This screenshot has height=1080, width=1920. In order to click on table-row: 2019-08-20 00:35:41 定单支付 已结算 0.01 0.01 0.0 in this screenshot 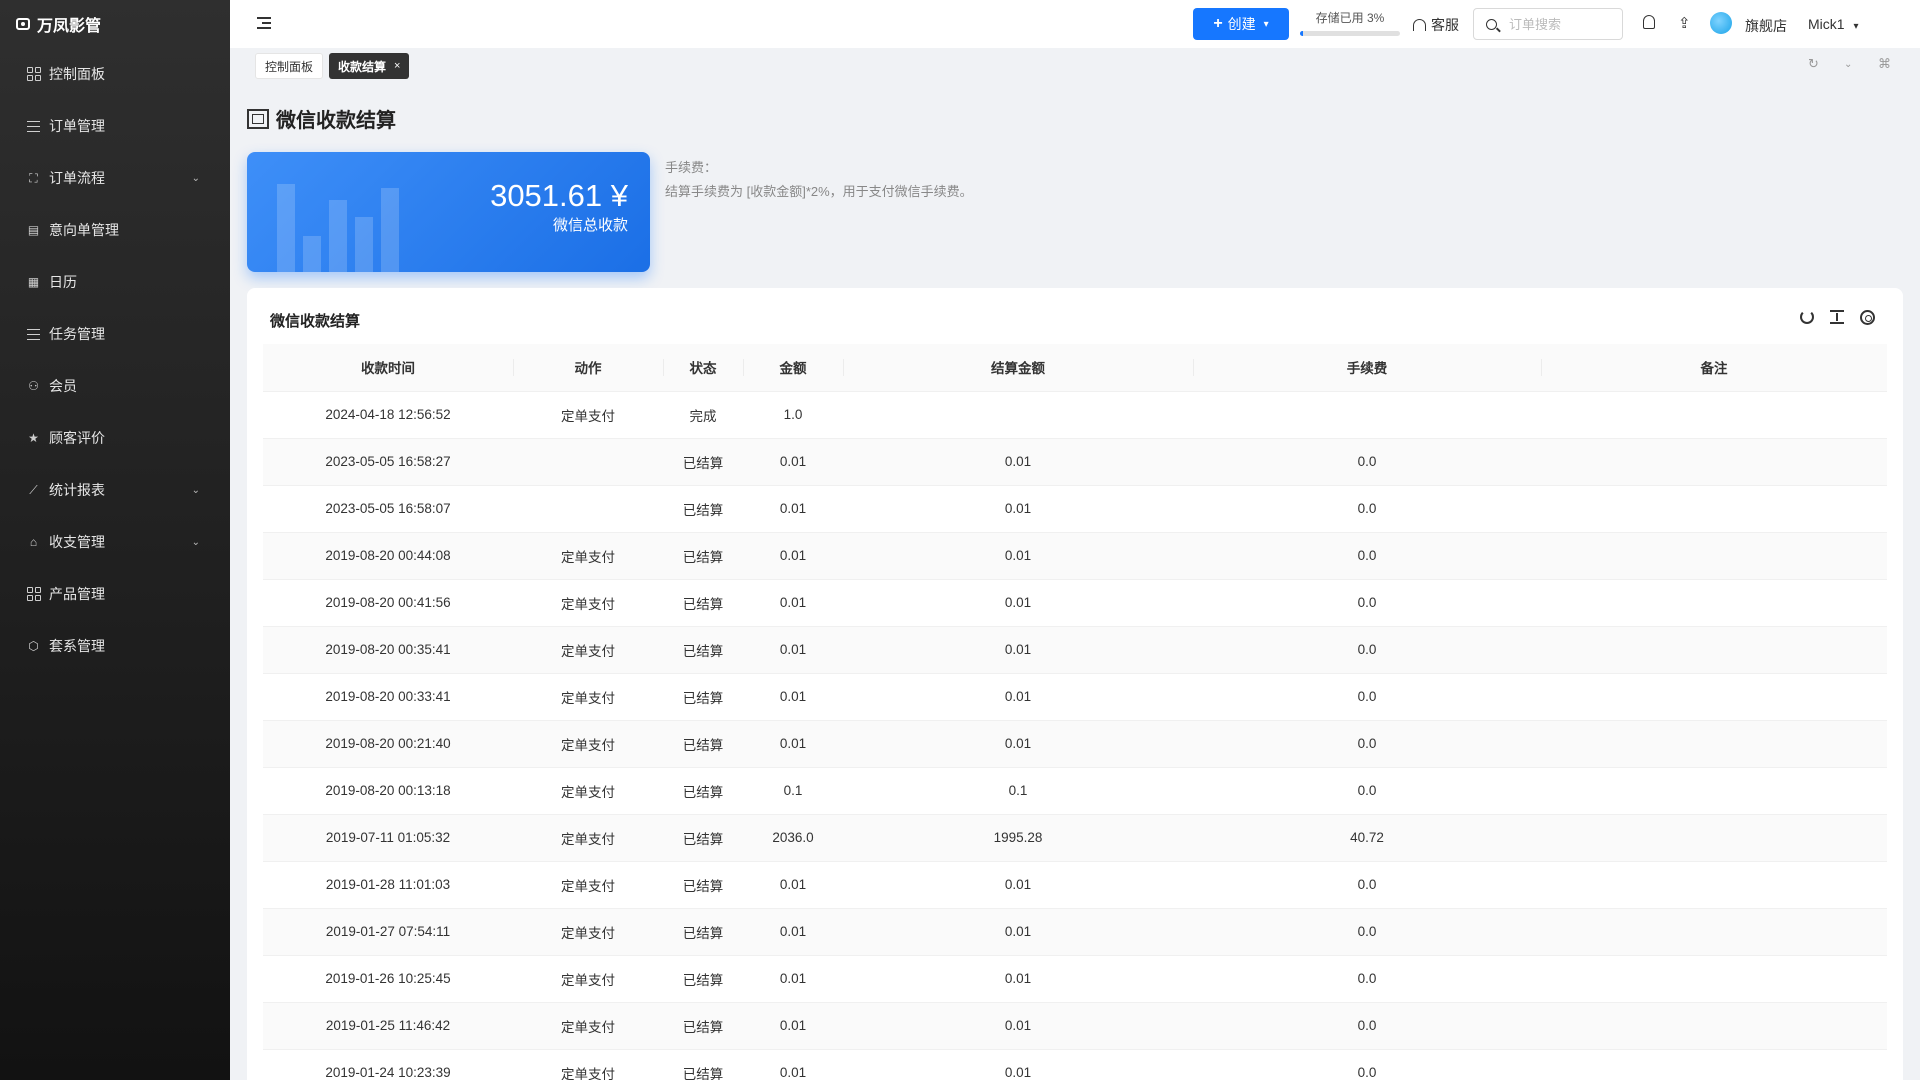, I will do `click(1075, 650)`.